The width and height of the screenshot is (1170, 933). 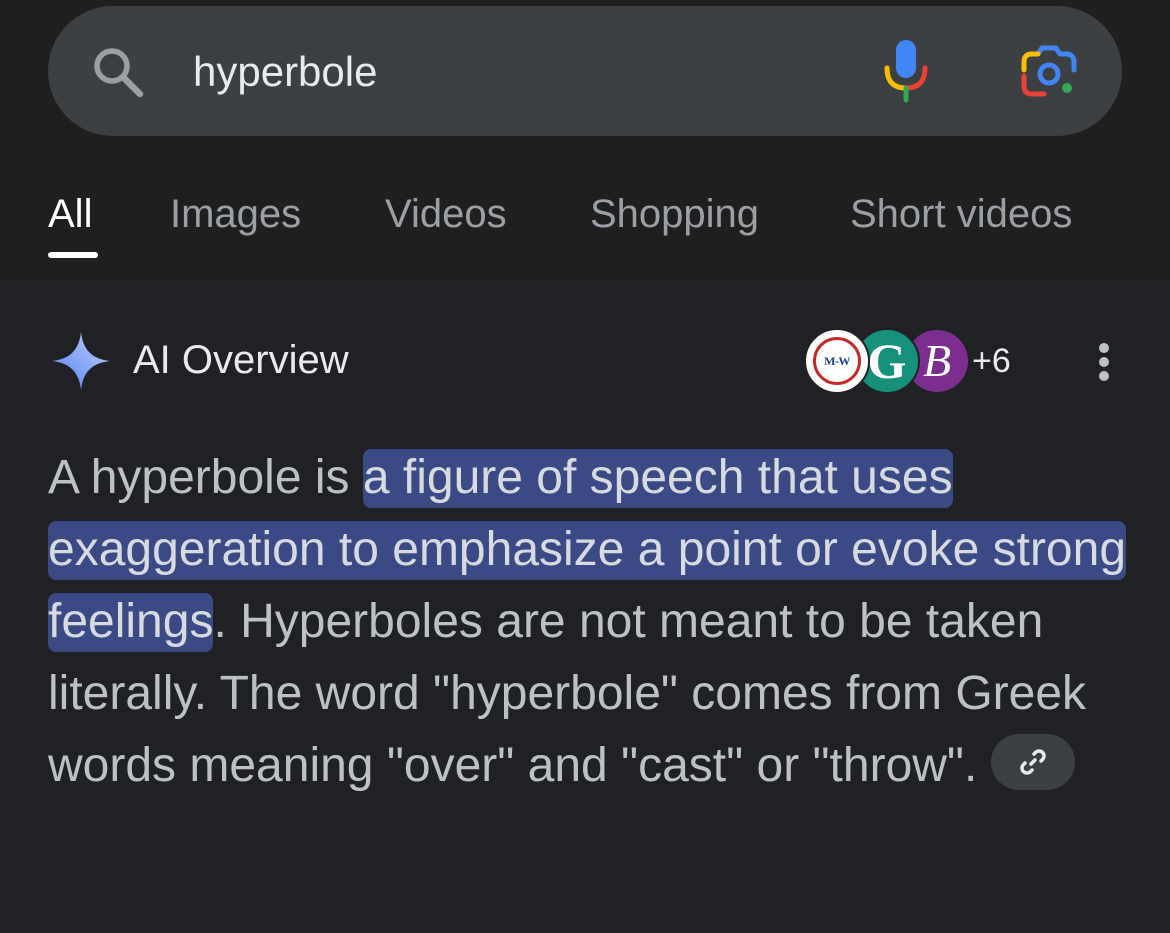 What do you see at coordinates (1104, 362) in the screenshot?
I see `more-options-icon` at bounding box center [1104, 362].